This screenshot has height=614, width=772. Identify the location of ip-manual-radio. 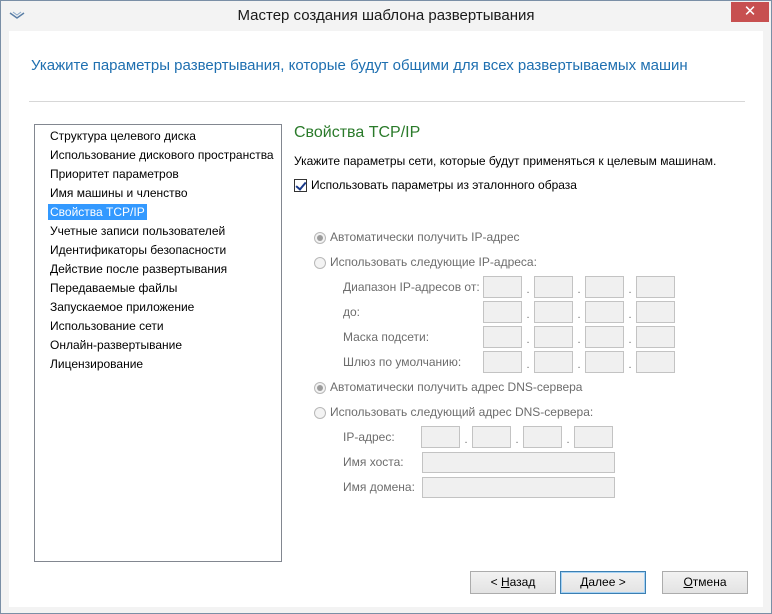
(320, 262).